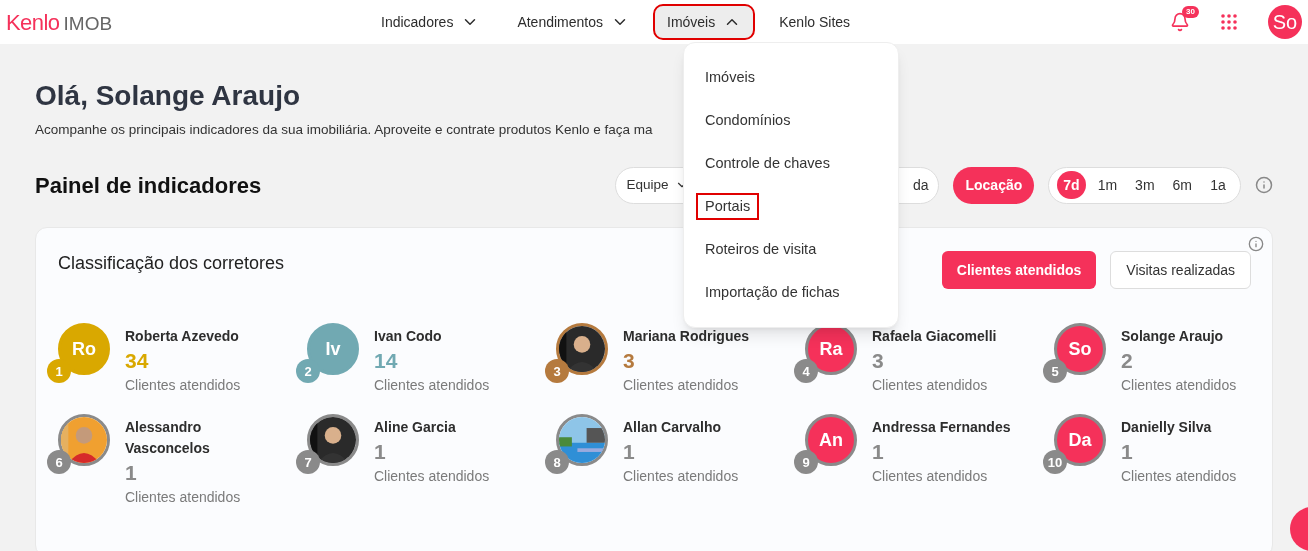  Describe the element at coordinates (1218, 185) in the screenshot. I see `period-tab: 1a` at that location.